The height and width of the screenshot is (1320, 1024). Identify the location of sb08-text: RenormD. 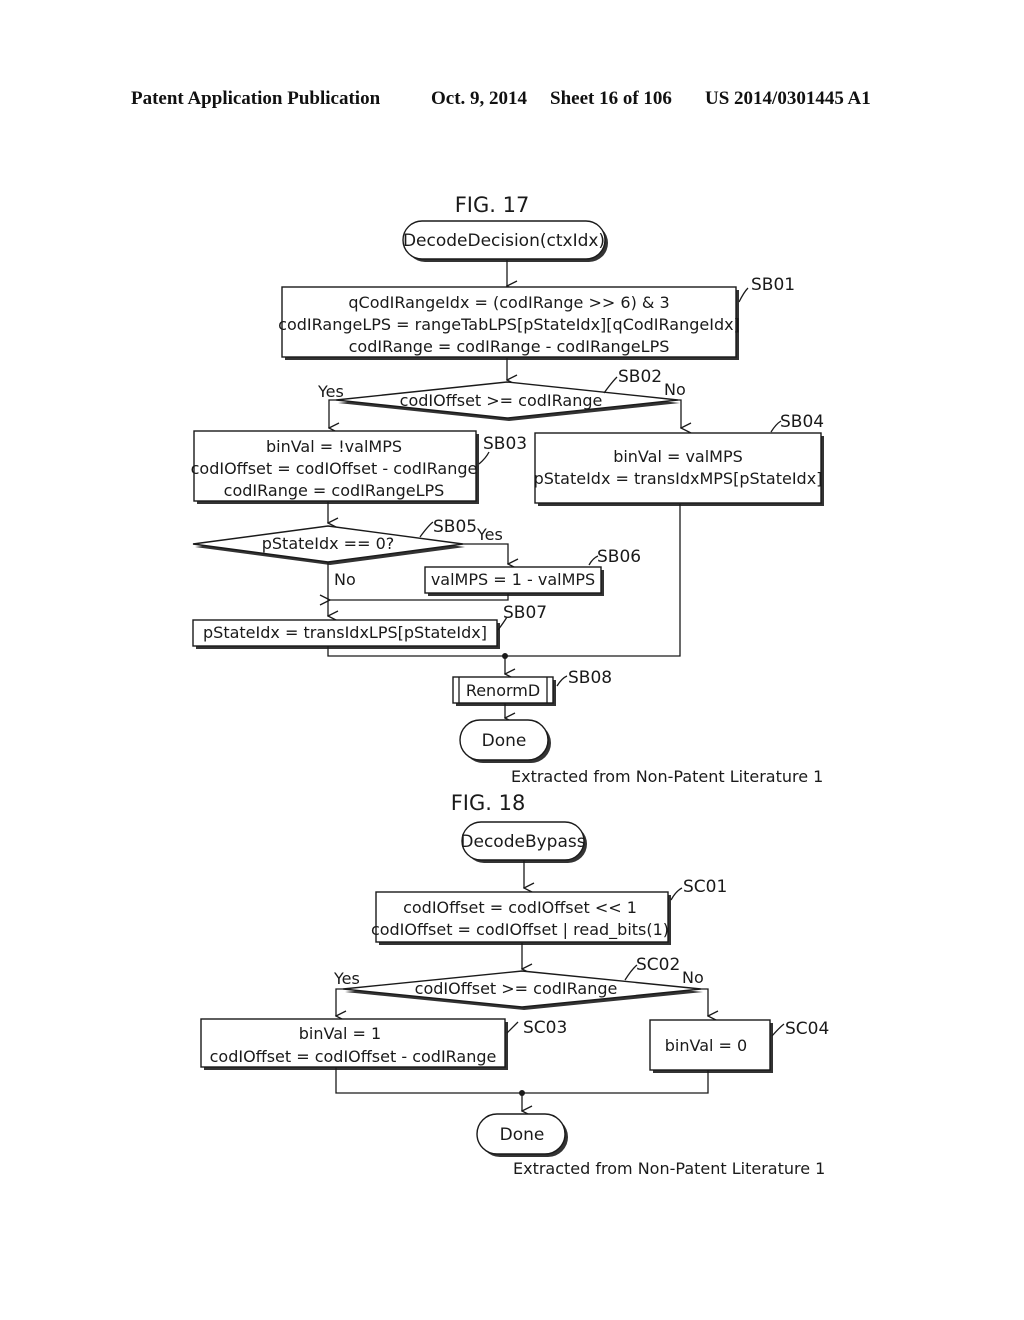
(503, 690).